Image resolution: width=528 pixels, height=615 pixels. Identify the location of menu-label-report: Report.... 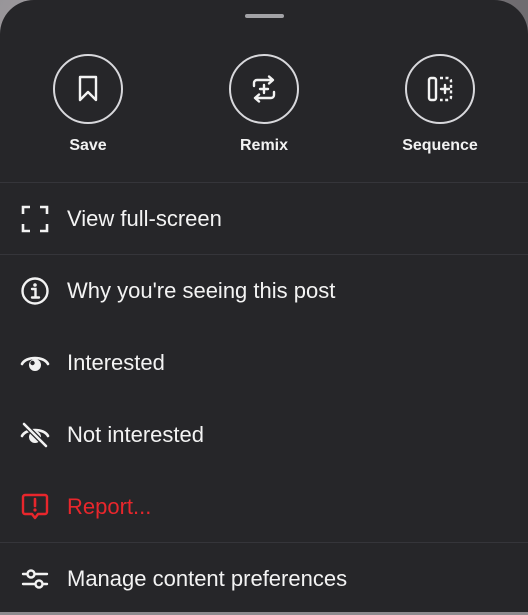
(109, 506).